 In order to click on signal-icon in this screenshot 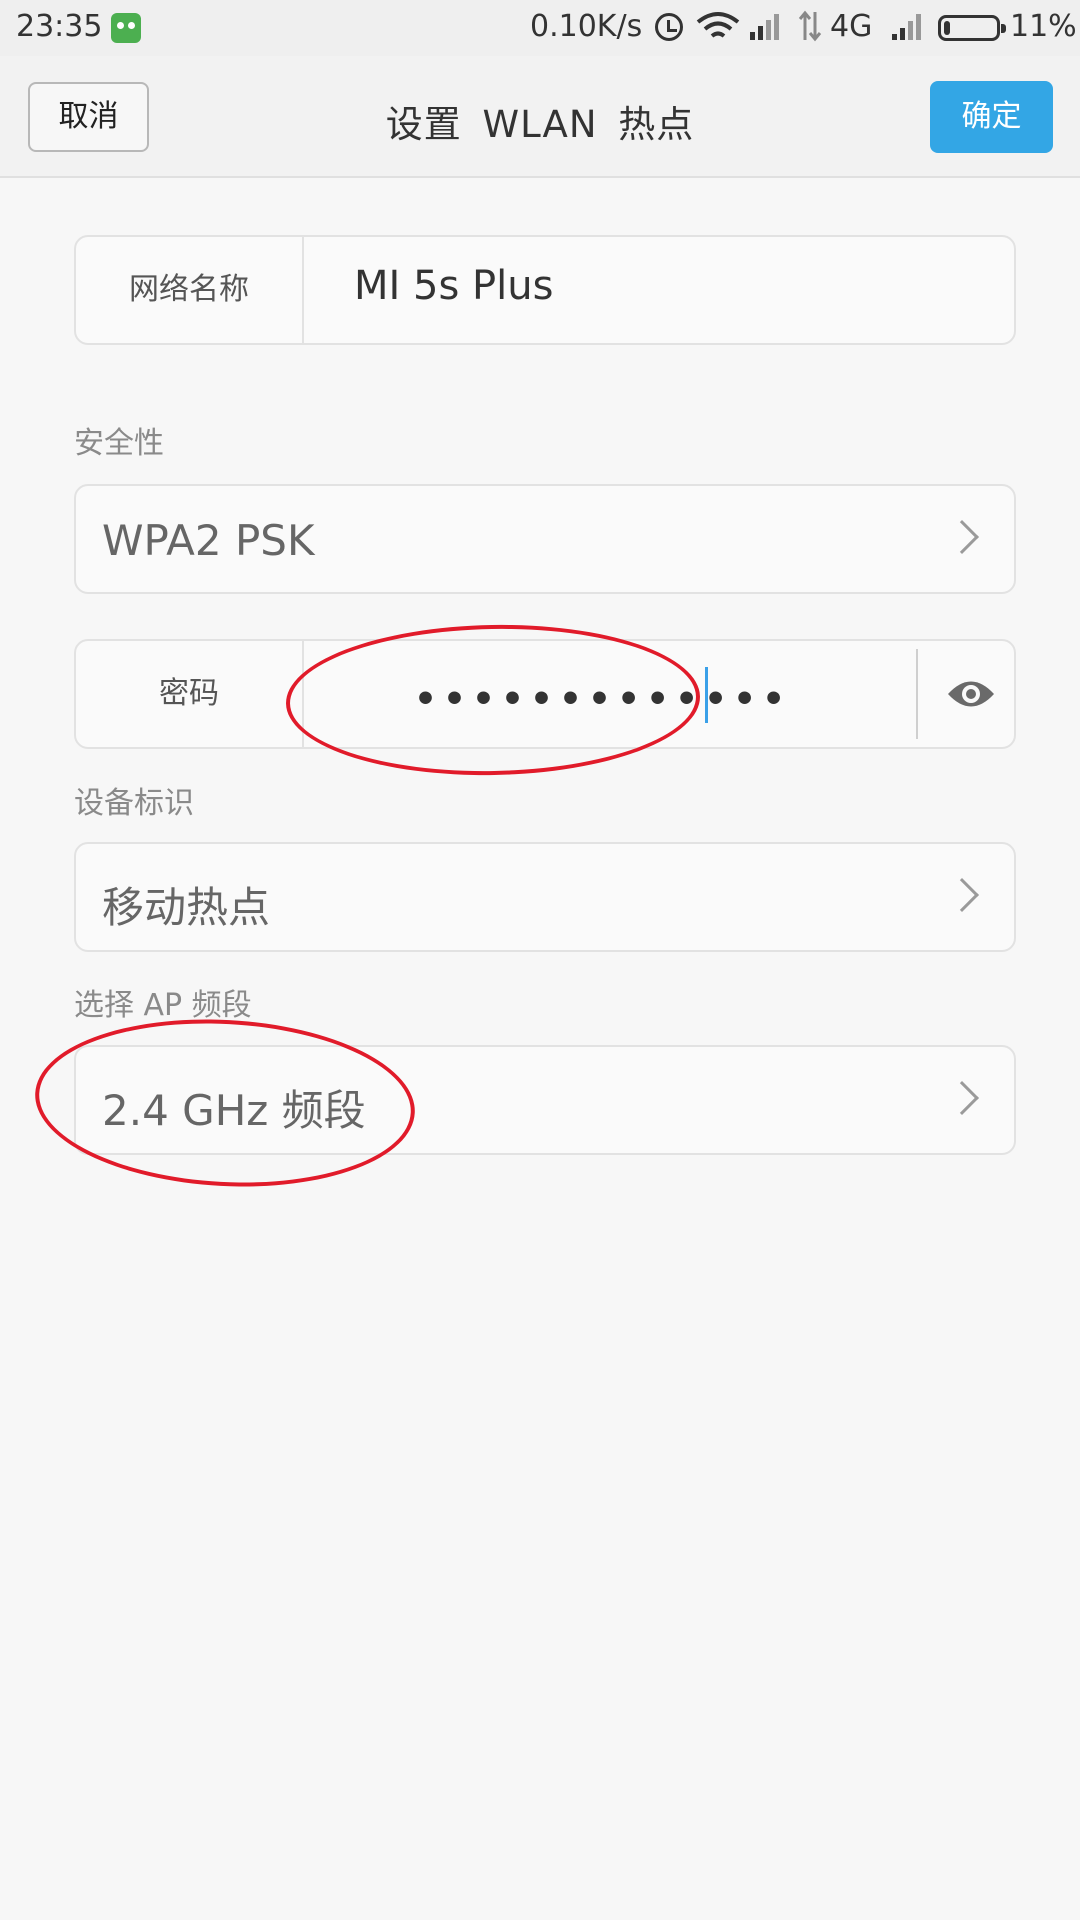, I will do `click(906, 27)`.